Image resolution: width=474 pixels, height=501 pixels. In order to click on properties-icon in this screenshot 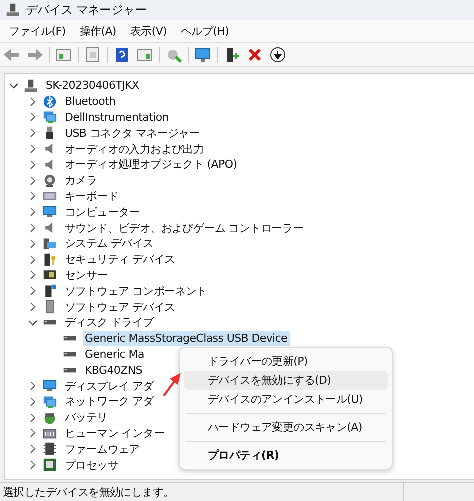, I will do `click(93, 55)`.